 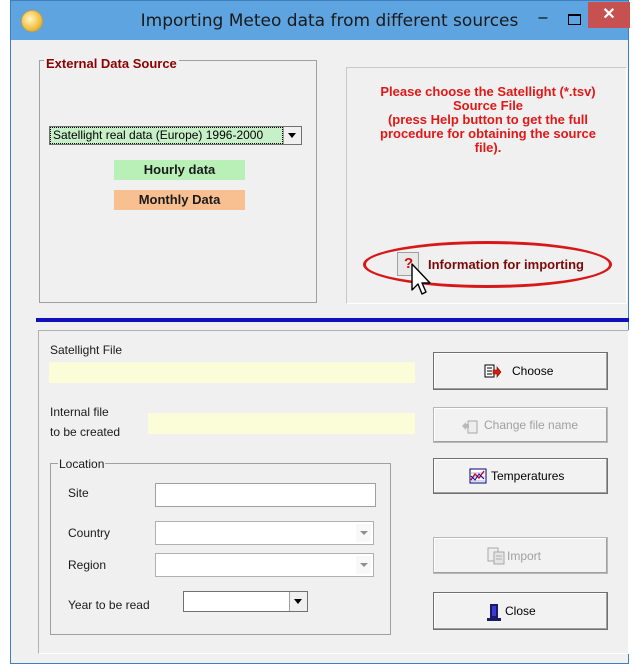 What do you see at coordinates (111, 63) in the screenshot?
I see `external-source-legend: External Data Source` at bounding box center [111, 63].